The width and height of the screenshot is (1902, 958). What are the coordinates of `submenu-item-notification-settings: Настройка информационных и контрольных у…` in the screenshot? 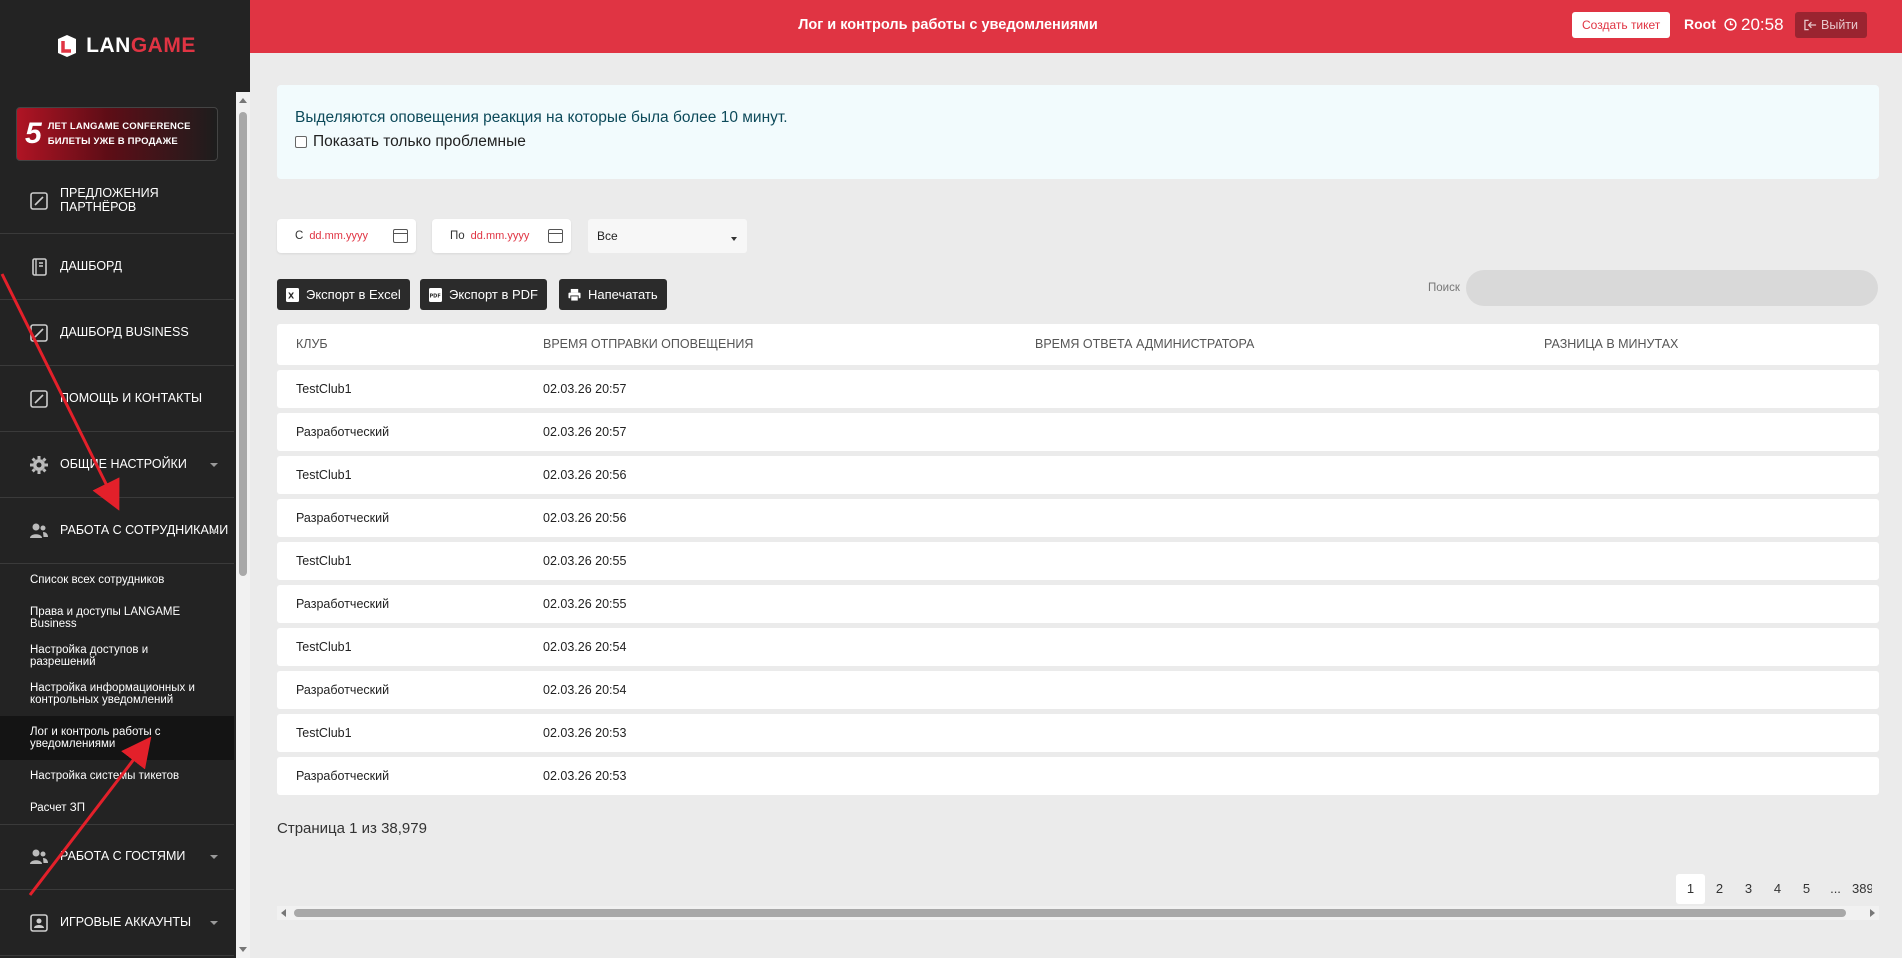 It's located at (117, 694).